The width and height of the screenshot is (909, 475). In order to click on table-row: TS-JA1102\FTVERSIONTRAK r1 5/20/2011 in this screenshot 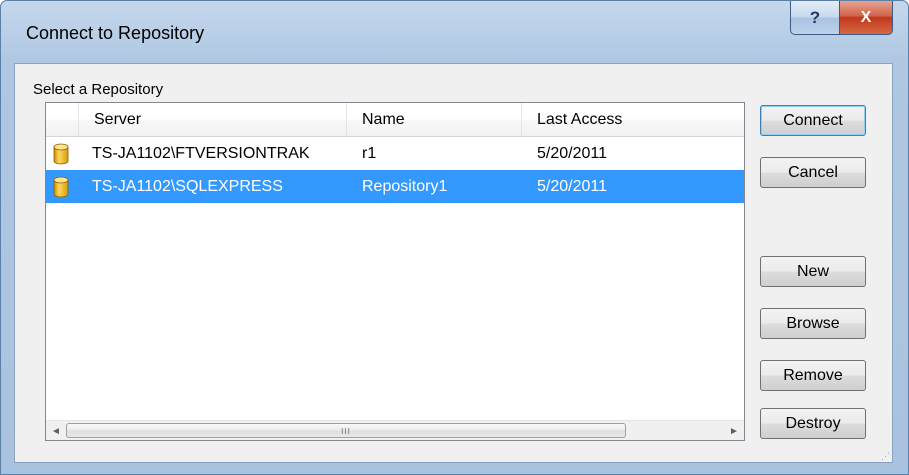, I will do `click(395, 153)`.